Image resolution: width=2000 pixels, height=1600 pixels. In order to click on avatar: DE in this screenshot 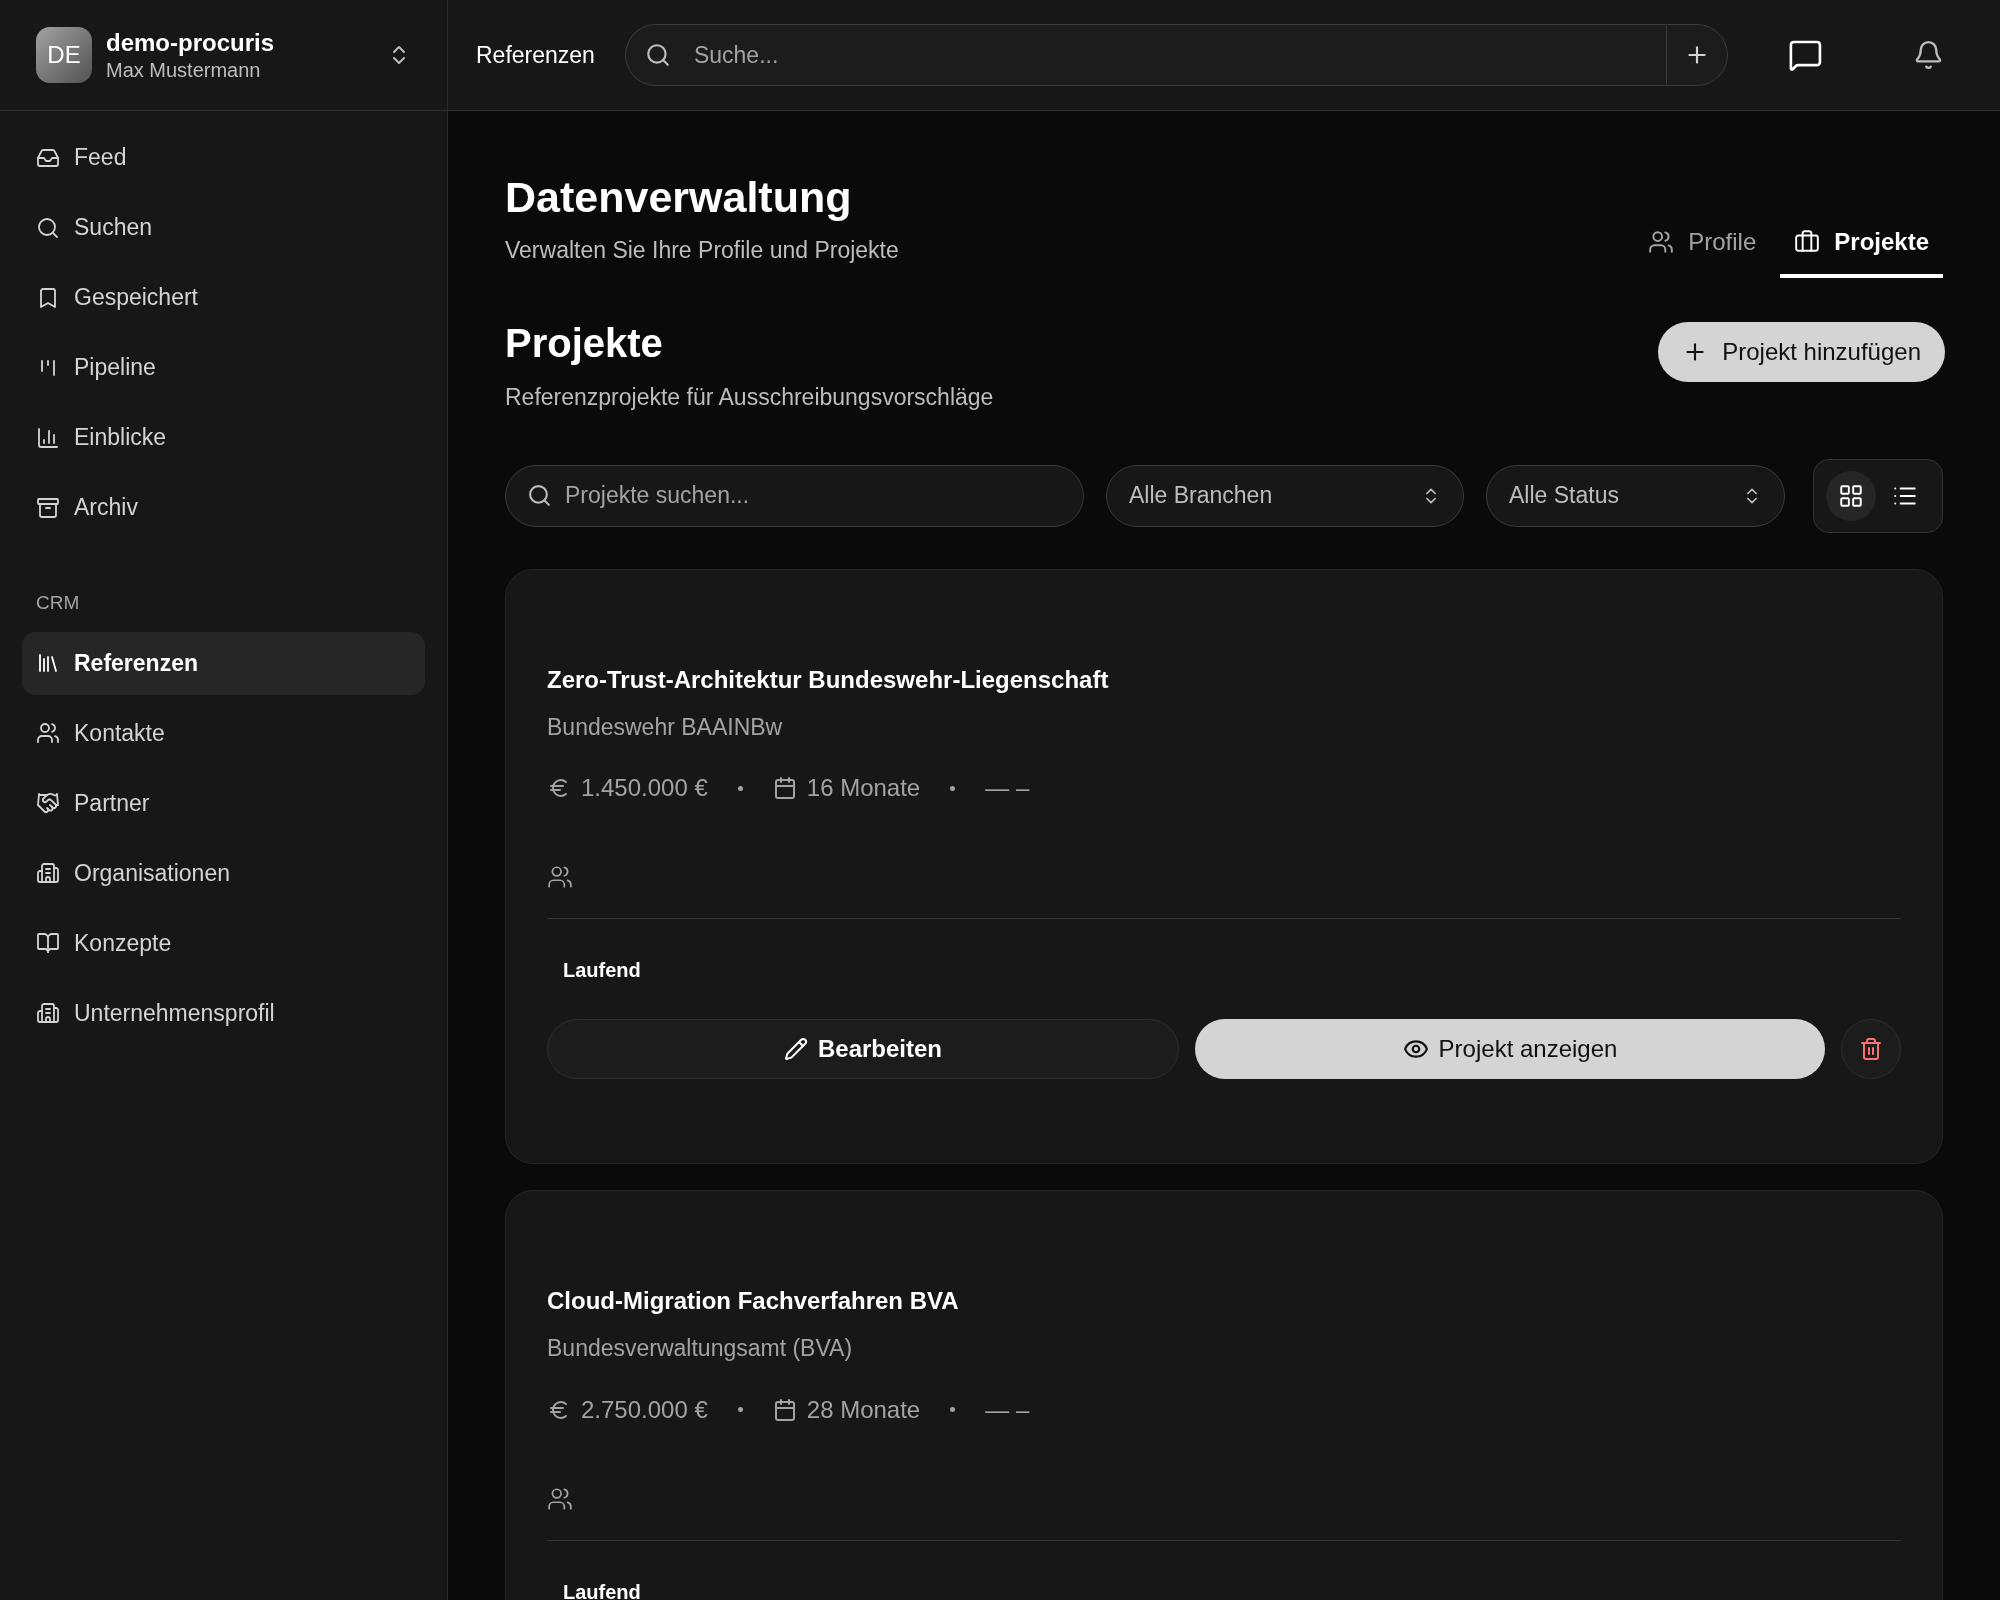, I will do `click(64, 55)`.